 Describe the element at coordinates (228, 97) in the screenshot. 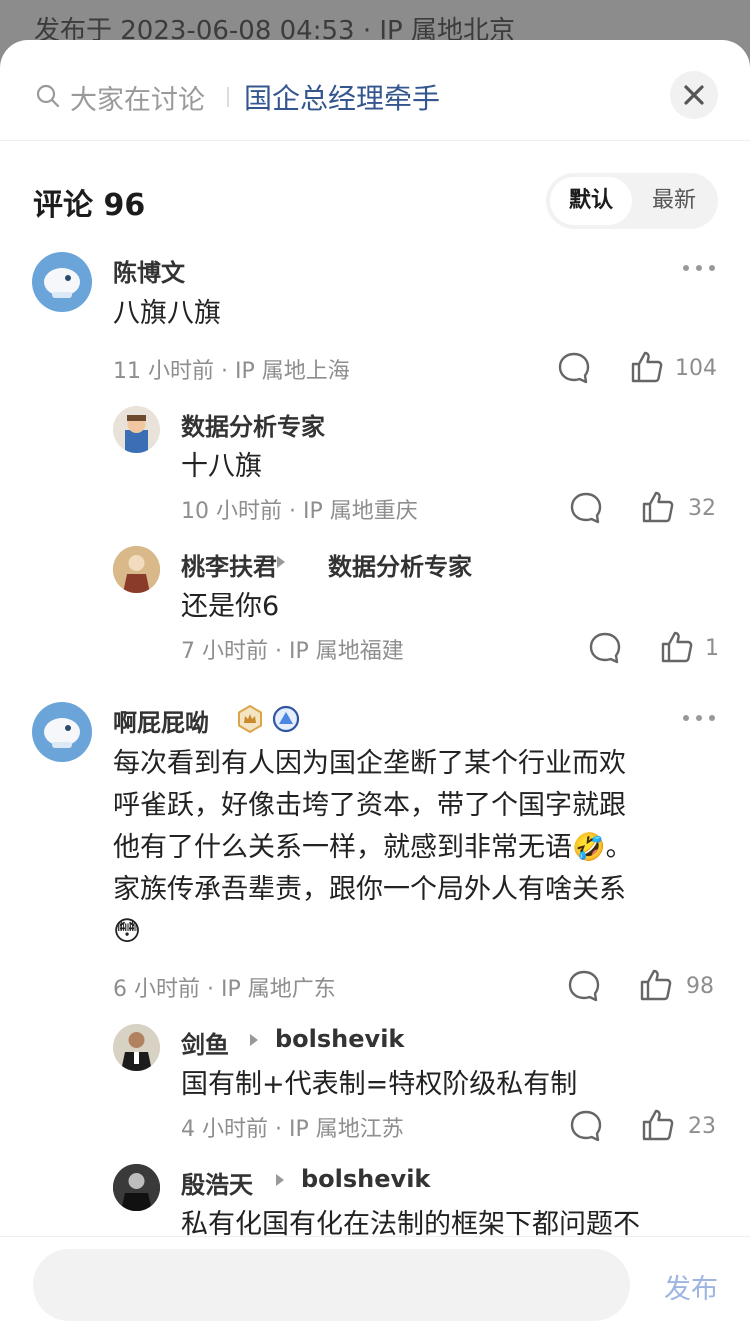

I see `divider` at that location.